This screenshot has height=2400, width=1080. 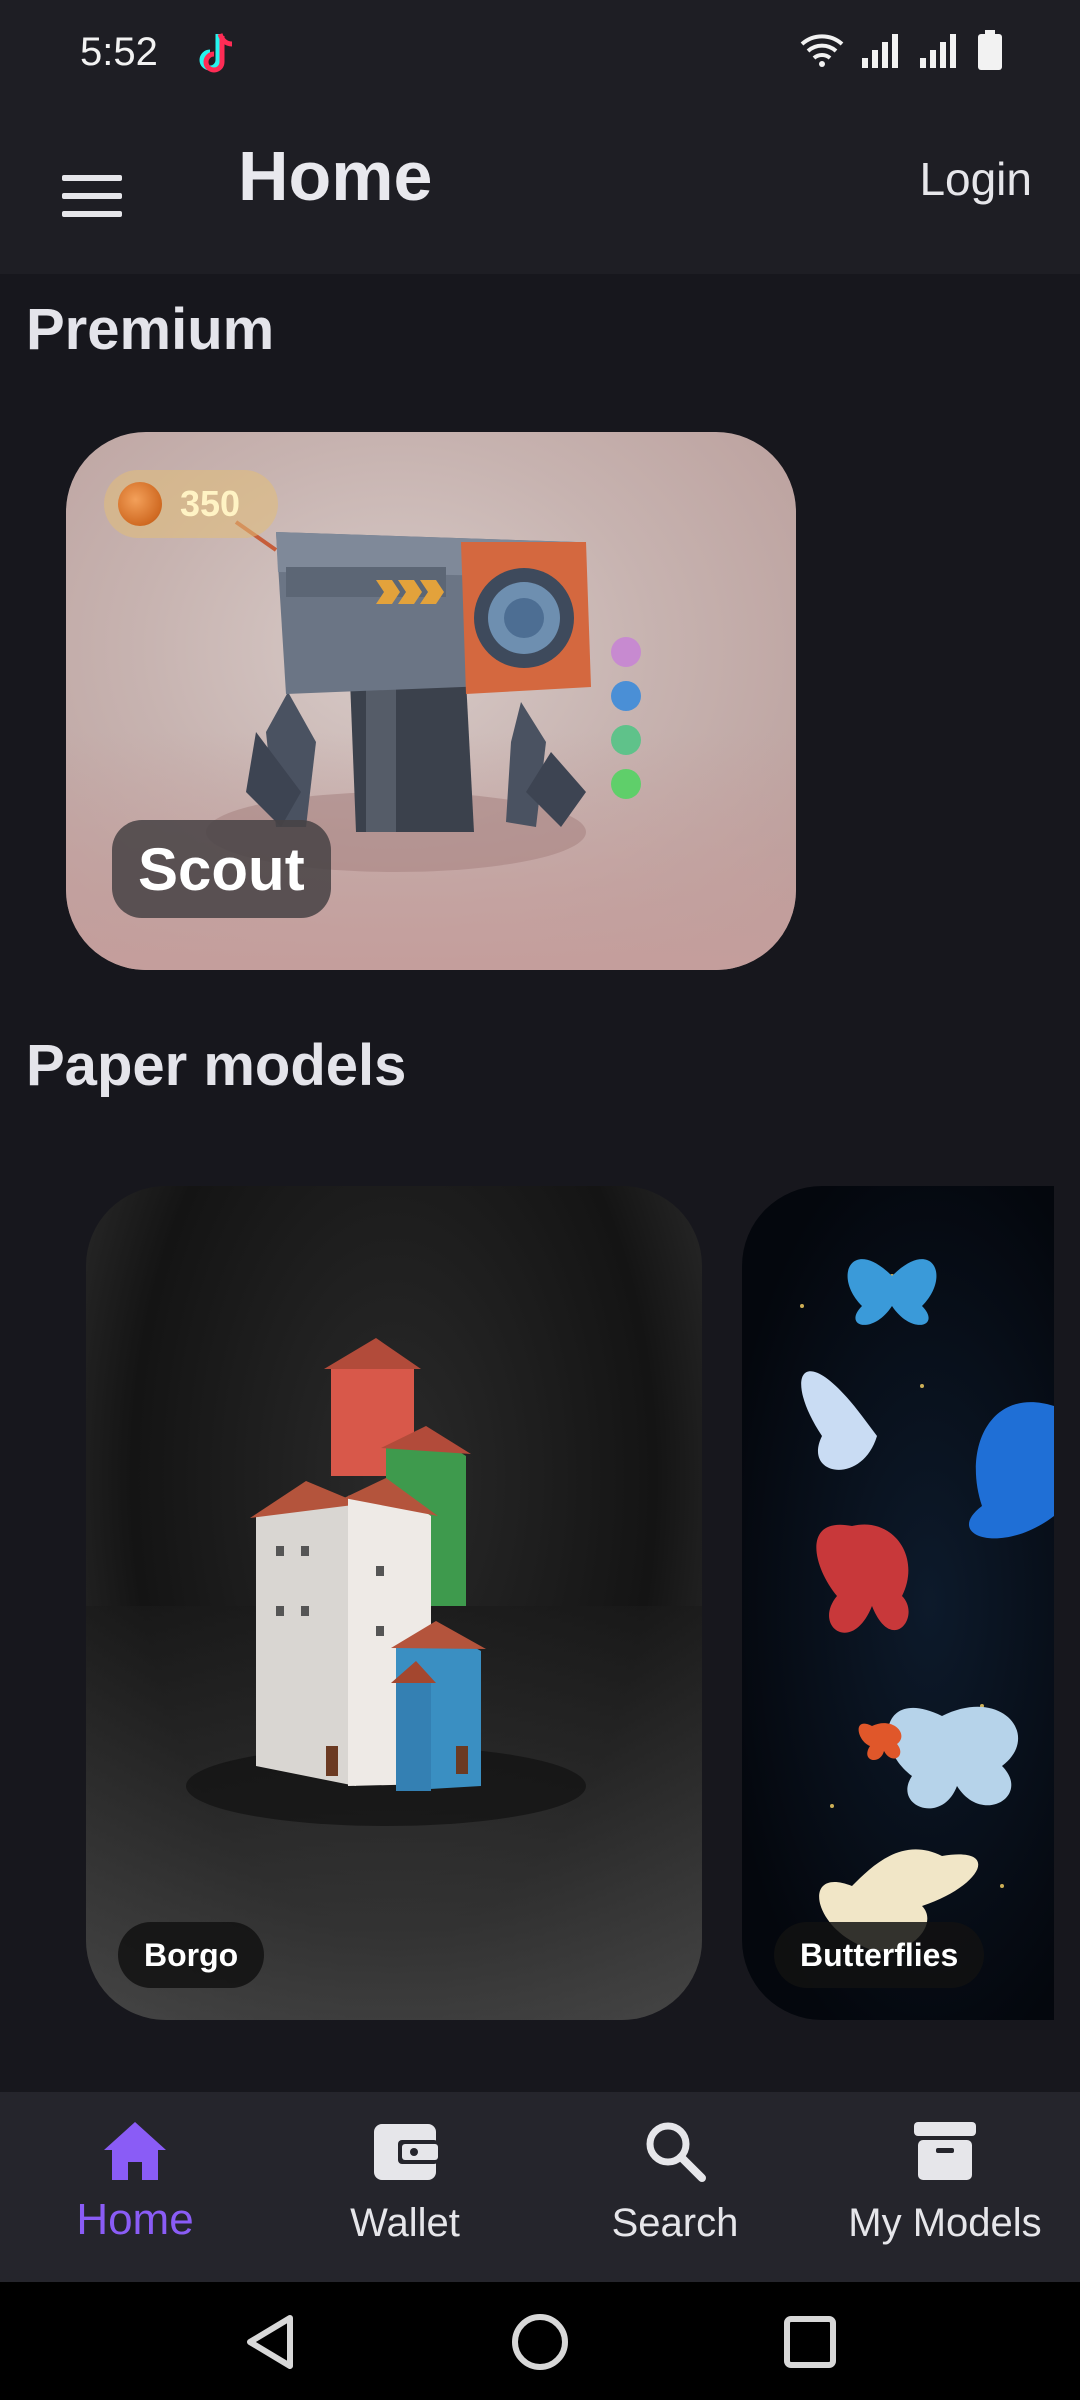 What do you see at coordinates (975, 179) in the screenshot?
I see `login-button: Login` at bounding box center [975, 179].